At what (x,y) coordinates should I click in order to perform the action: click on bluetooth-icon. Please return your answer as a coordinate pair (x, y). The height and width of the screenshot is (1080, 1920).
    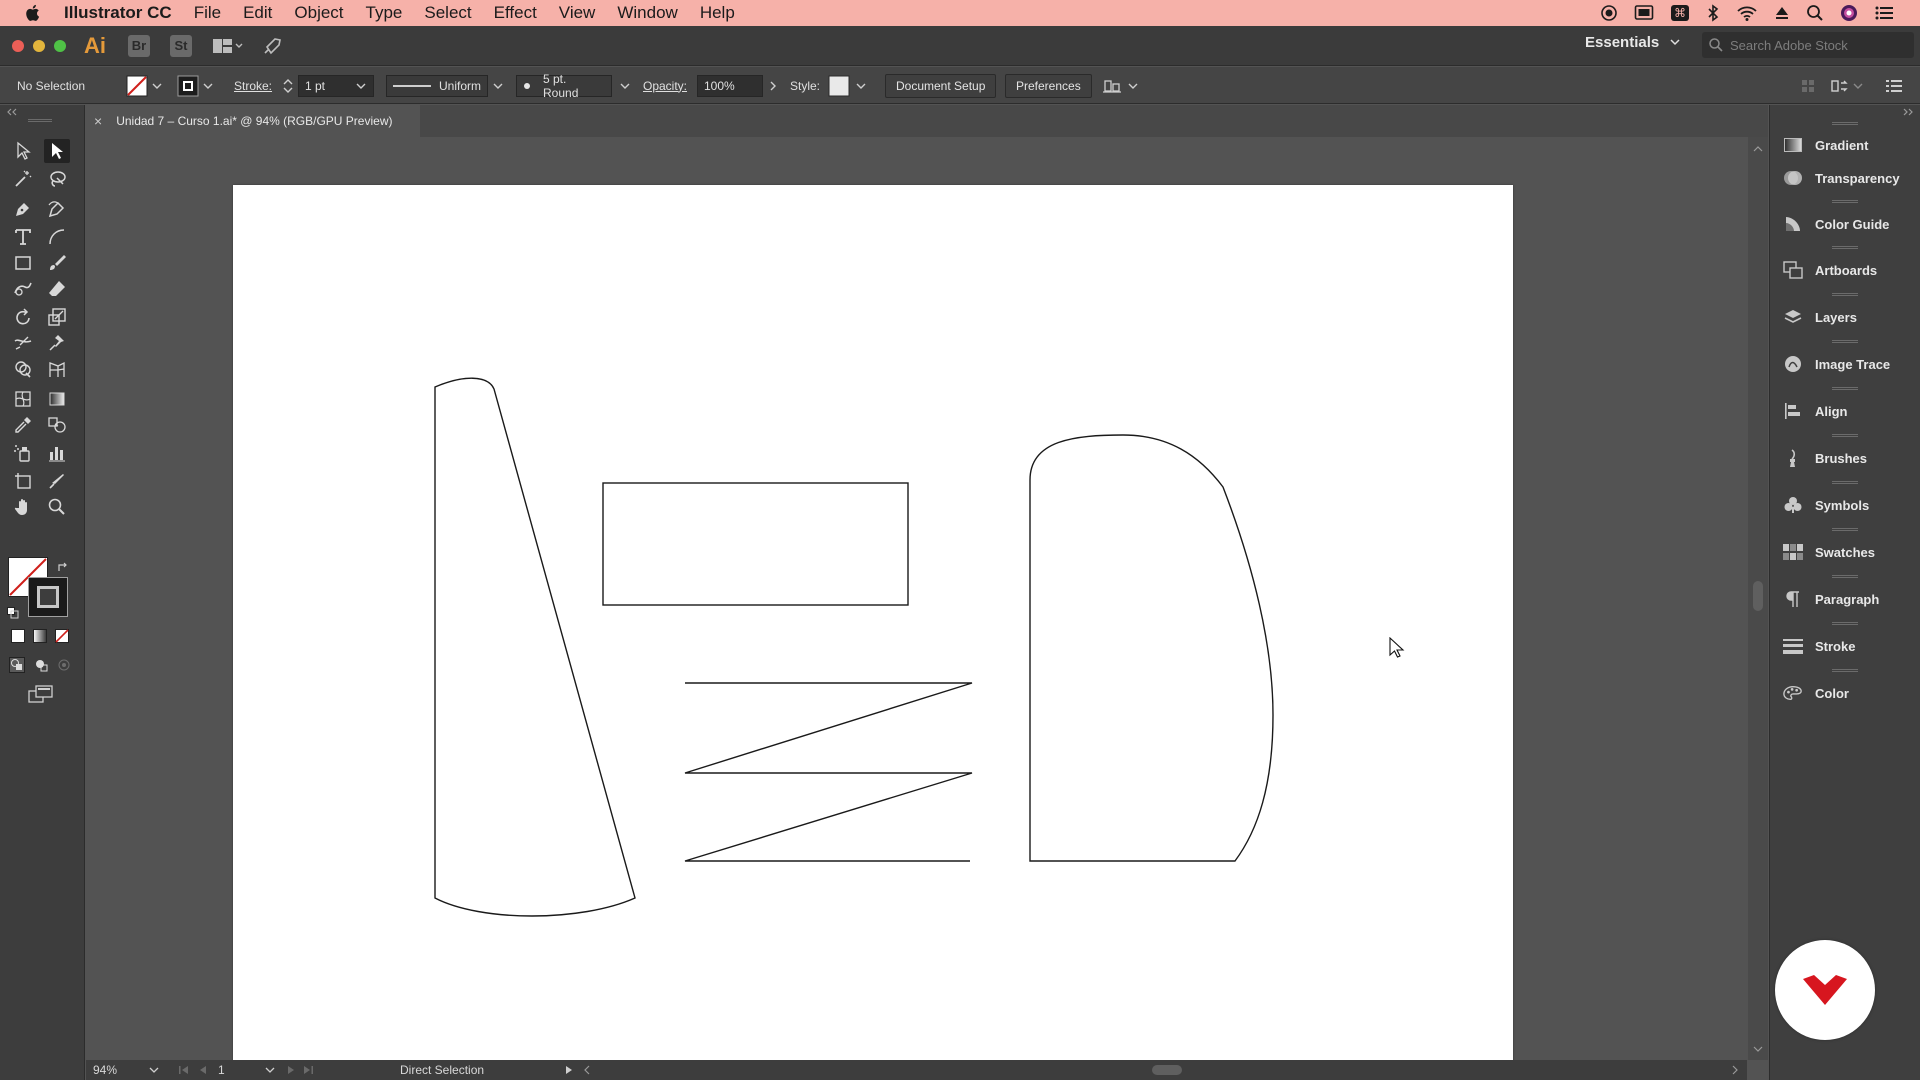
    Looking at the image, I should click on (1713, 13).